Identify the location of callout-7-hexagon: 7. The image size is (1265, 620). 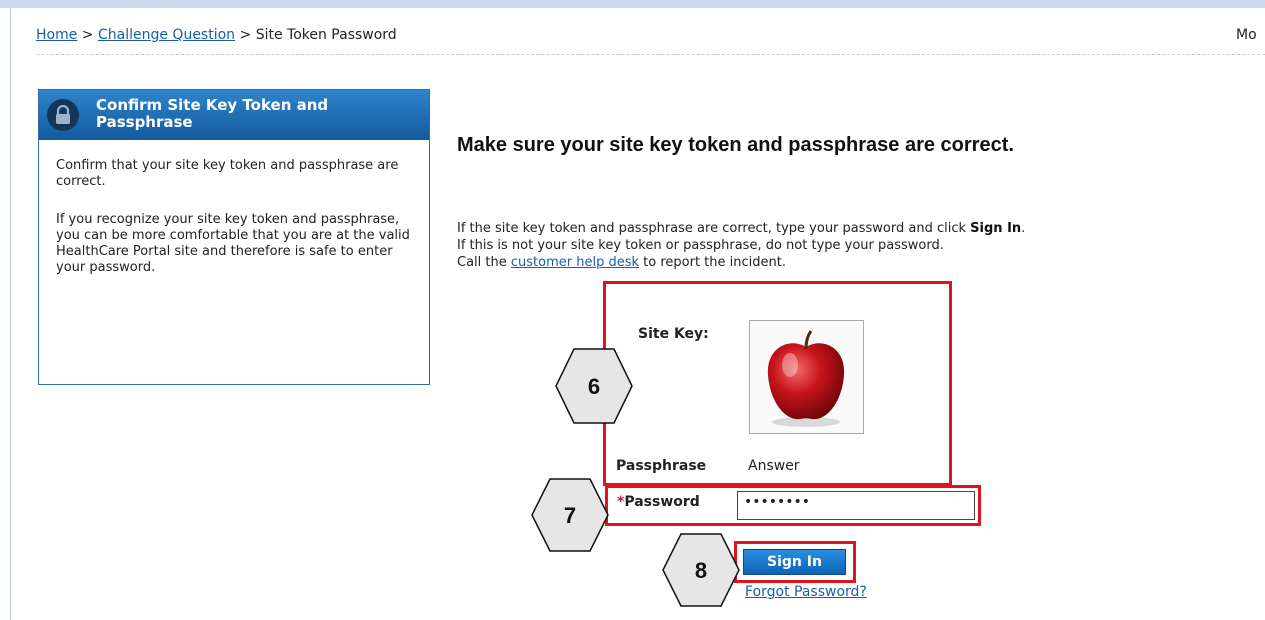
(570, 515).